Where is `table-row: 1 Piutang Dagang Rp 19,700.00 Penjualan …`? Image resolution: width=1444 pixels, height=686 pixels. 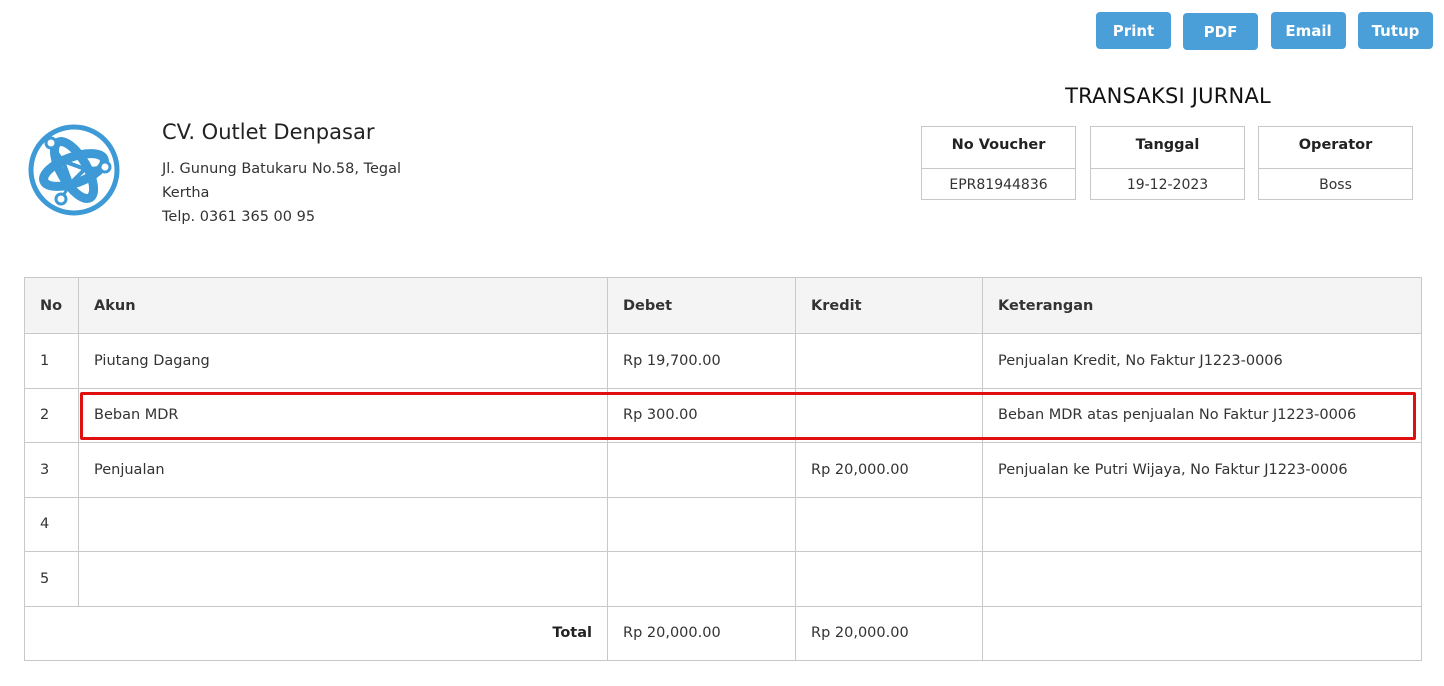
table-row: 1 Piutang Dagang Rp 19,700.00 Penjualan … is located at coordinates (723, 361).